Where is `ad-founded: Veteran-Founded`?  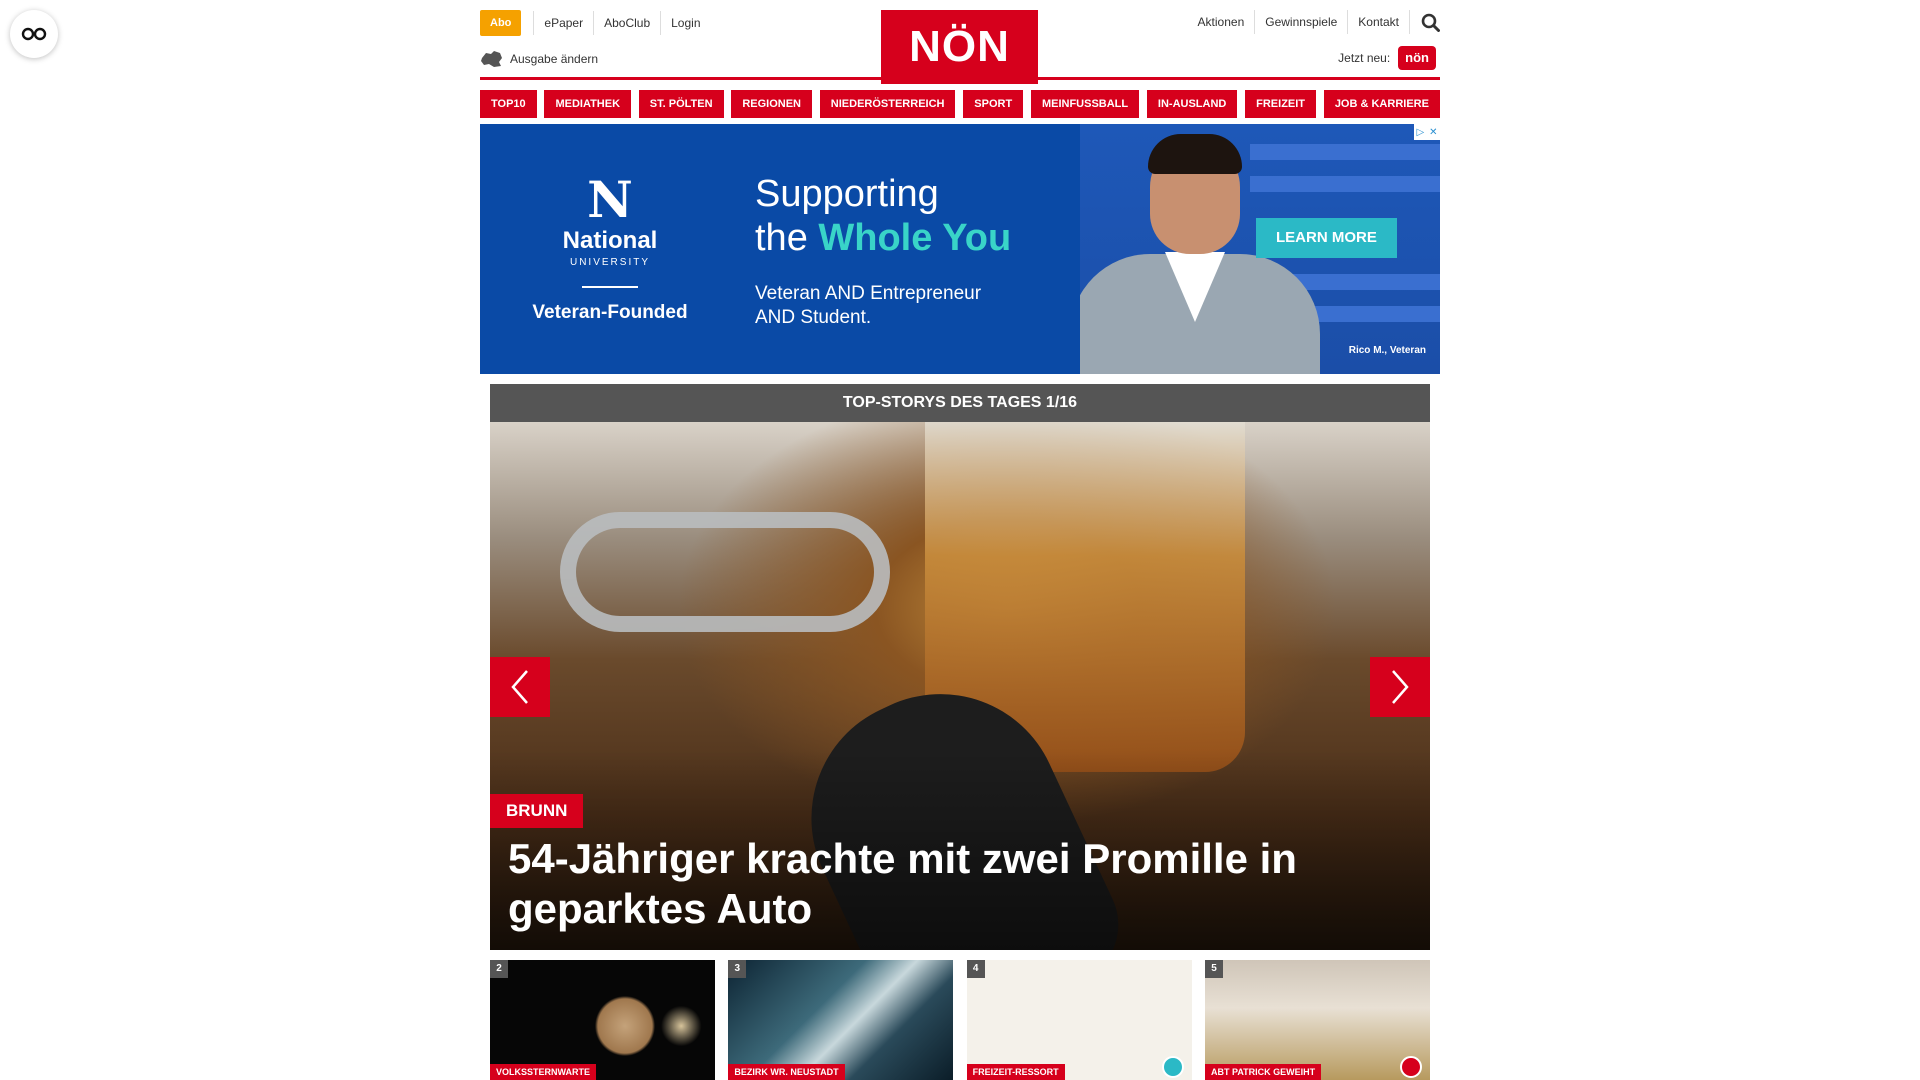 ad-founded: Veteran-Founded is located at coordinates (610, 312).